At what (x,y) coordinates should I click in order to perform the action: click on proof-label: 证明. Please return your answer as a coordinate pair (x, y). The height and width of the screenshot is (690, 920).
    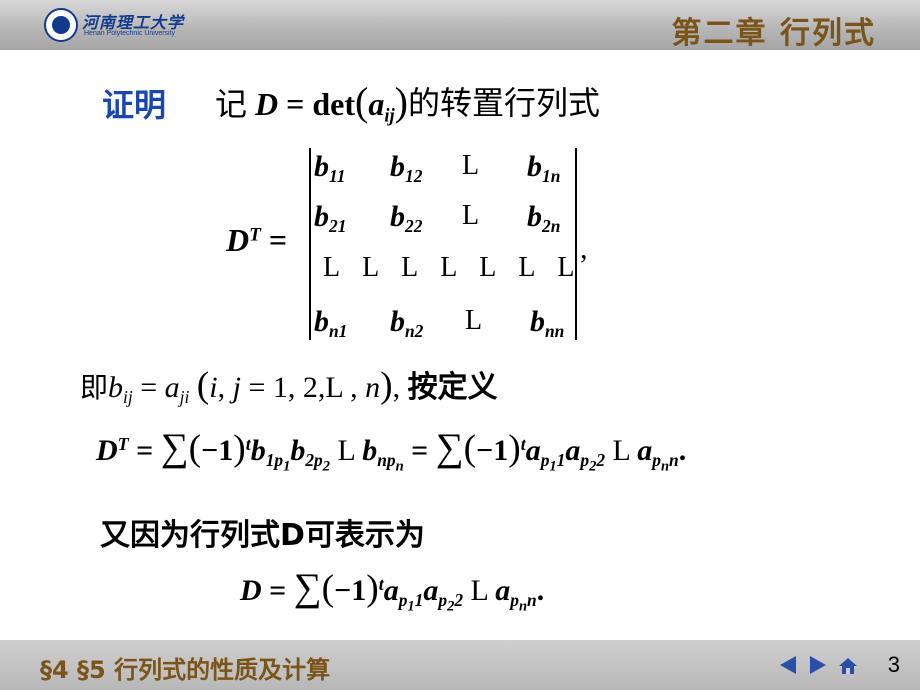
    Looking at the image, I should click on (134, 105).